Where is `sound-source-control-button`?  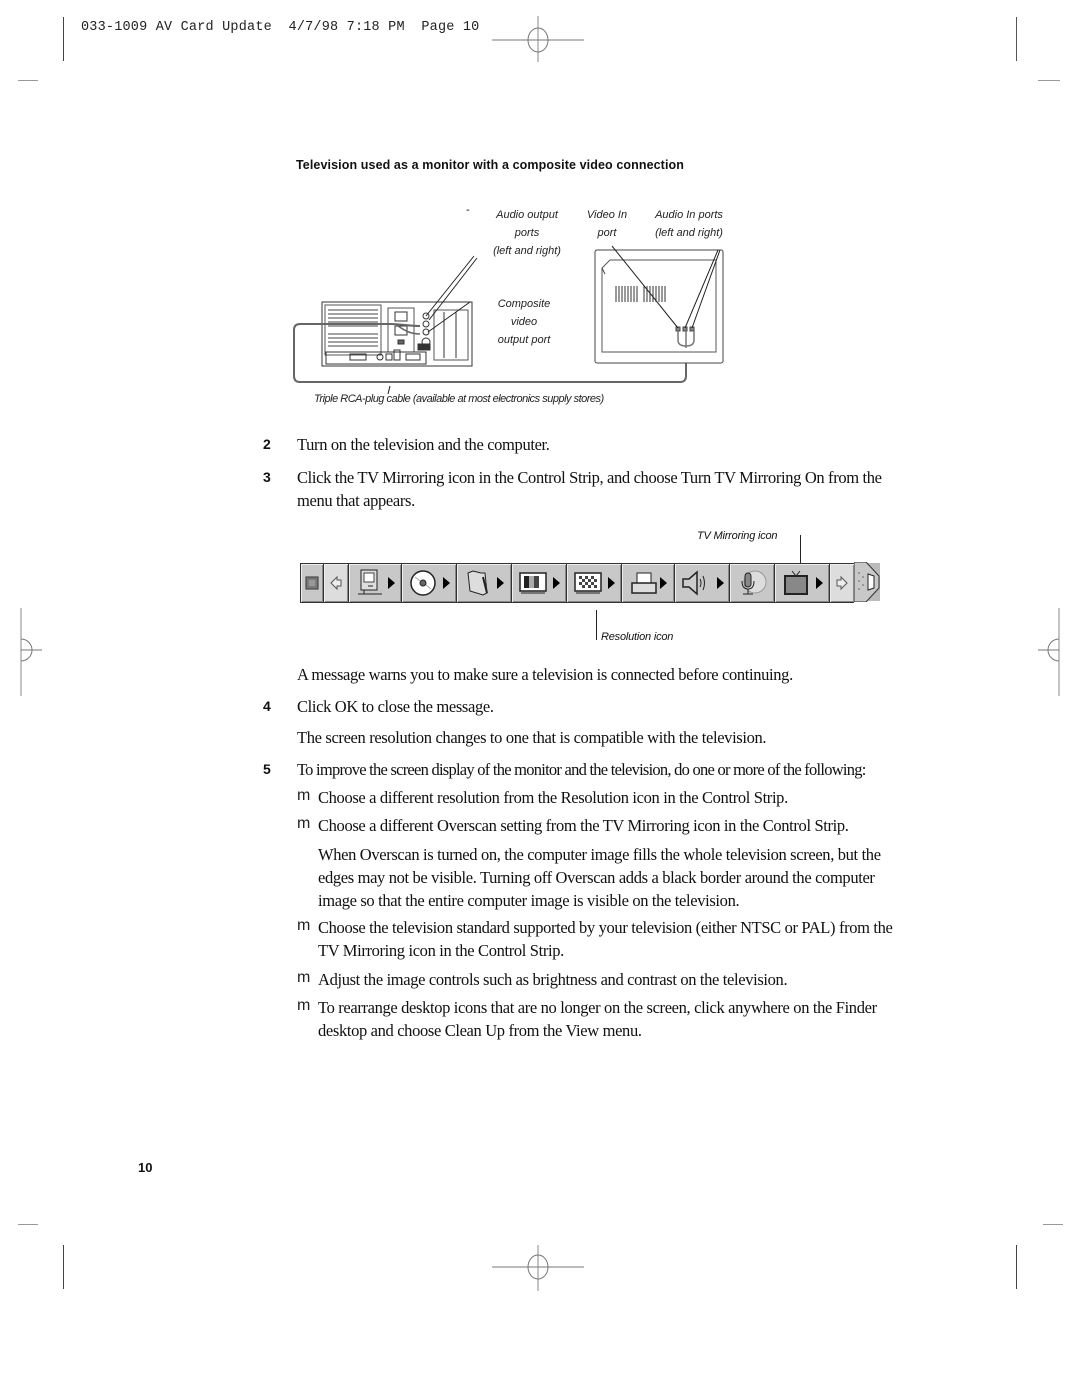
sound-source-control-button is located at coordinates (751, 583).